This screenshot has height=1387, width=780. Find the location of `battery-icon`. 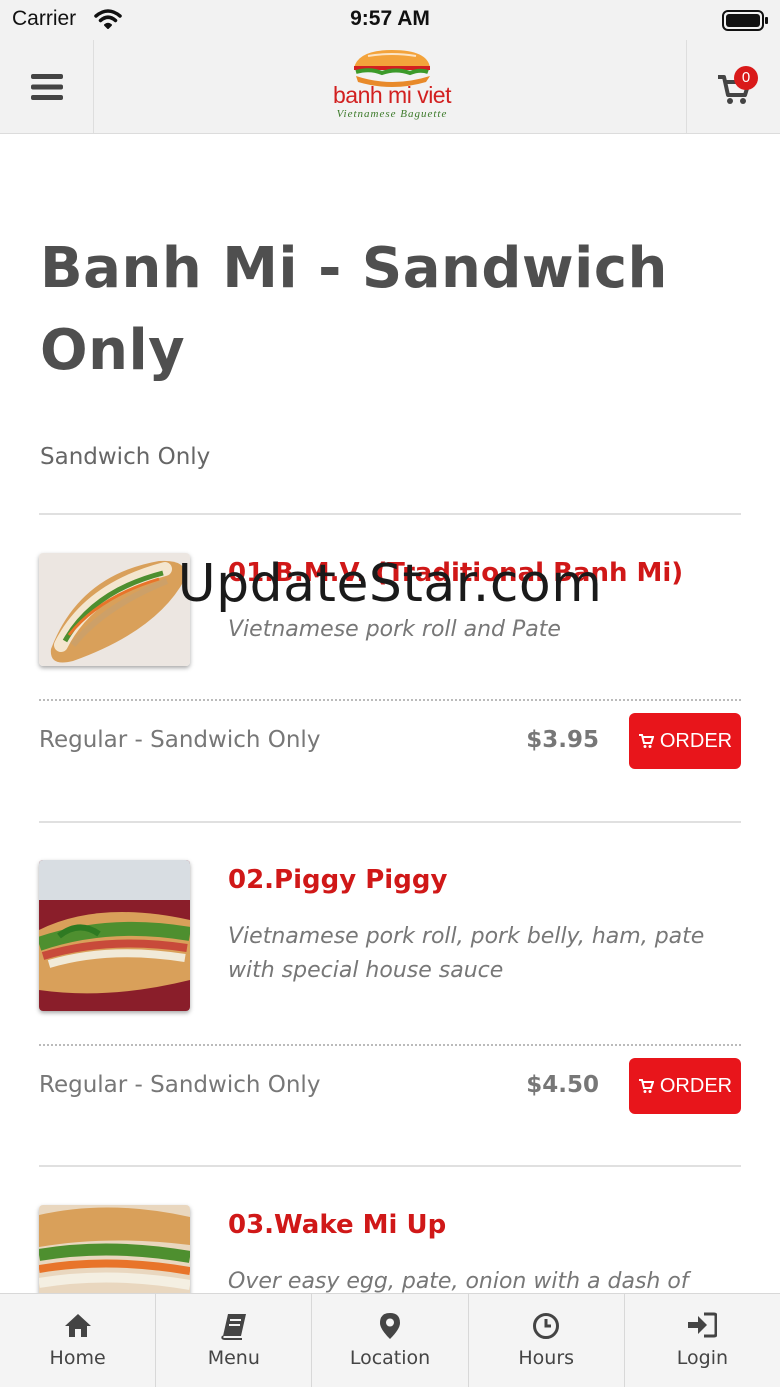

battery-icon is located at coordinates (745, 20).